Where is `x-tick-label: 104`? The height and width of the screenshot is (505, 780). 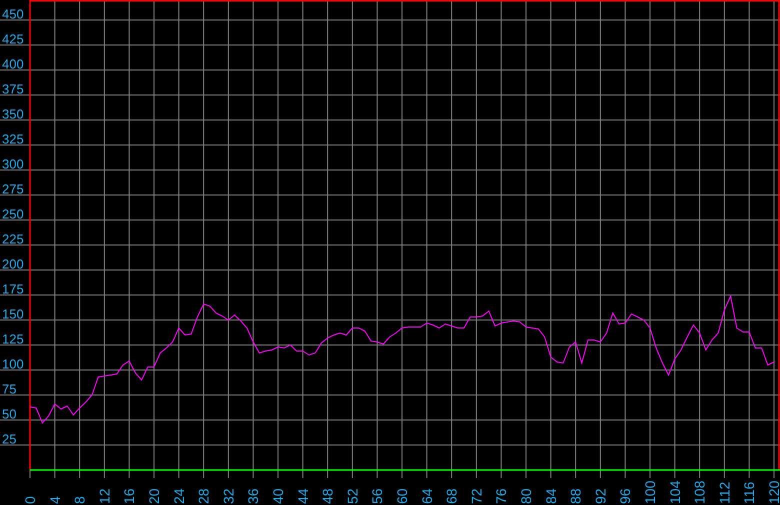
x-tick-label: 104 is located at coordinates (674, 492).